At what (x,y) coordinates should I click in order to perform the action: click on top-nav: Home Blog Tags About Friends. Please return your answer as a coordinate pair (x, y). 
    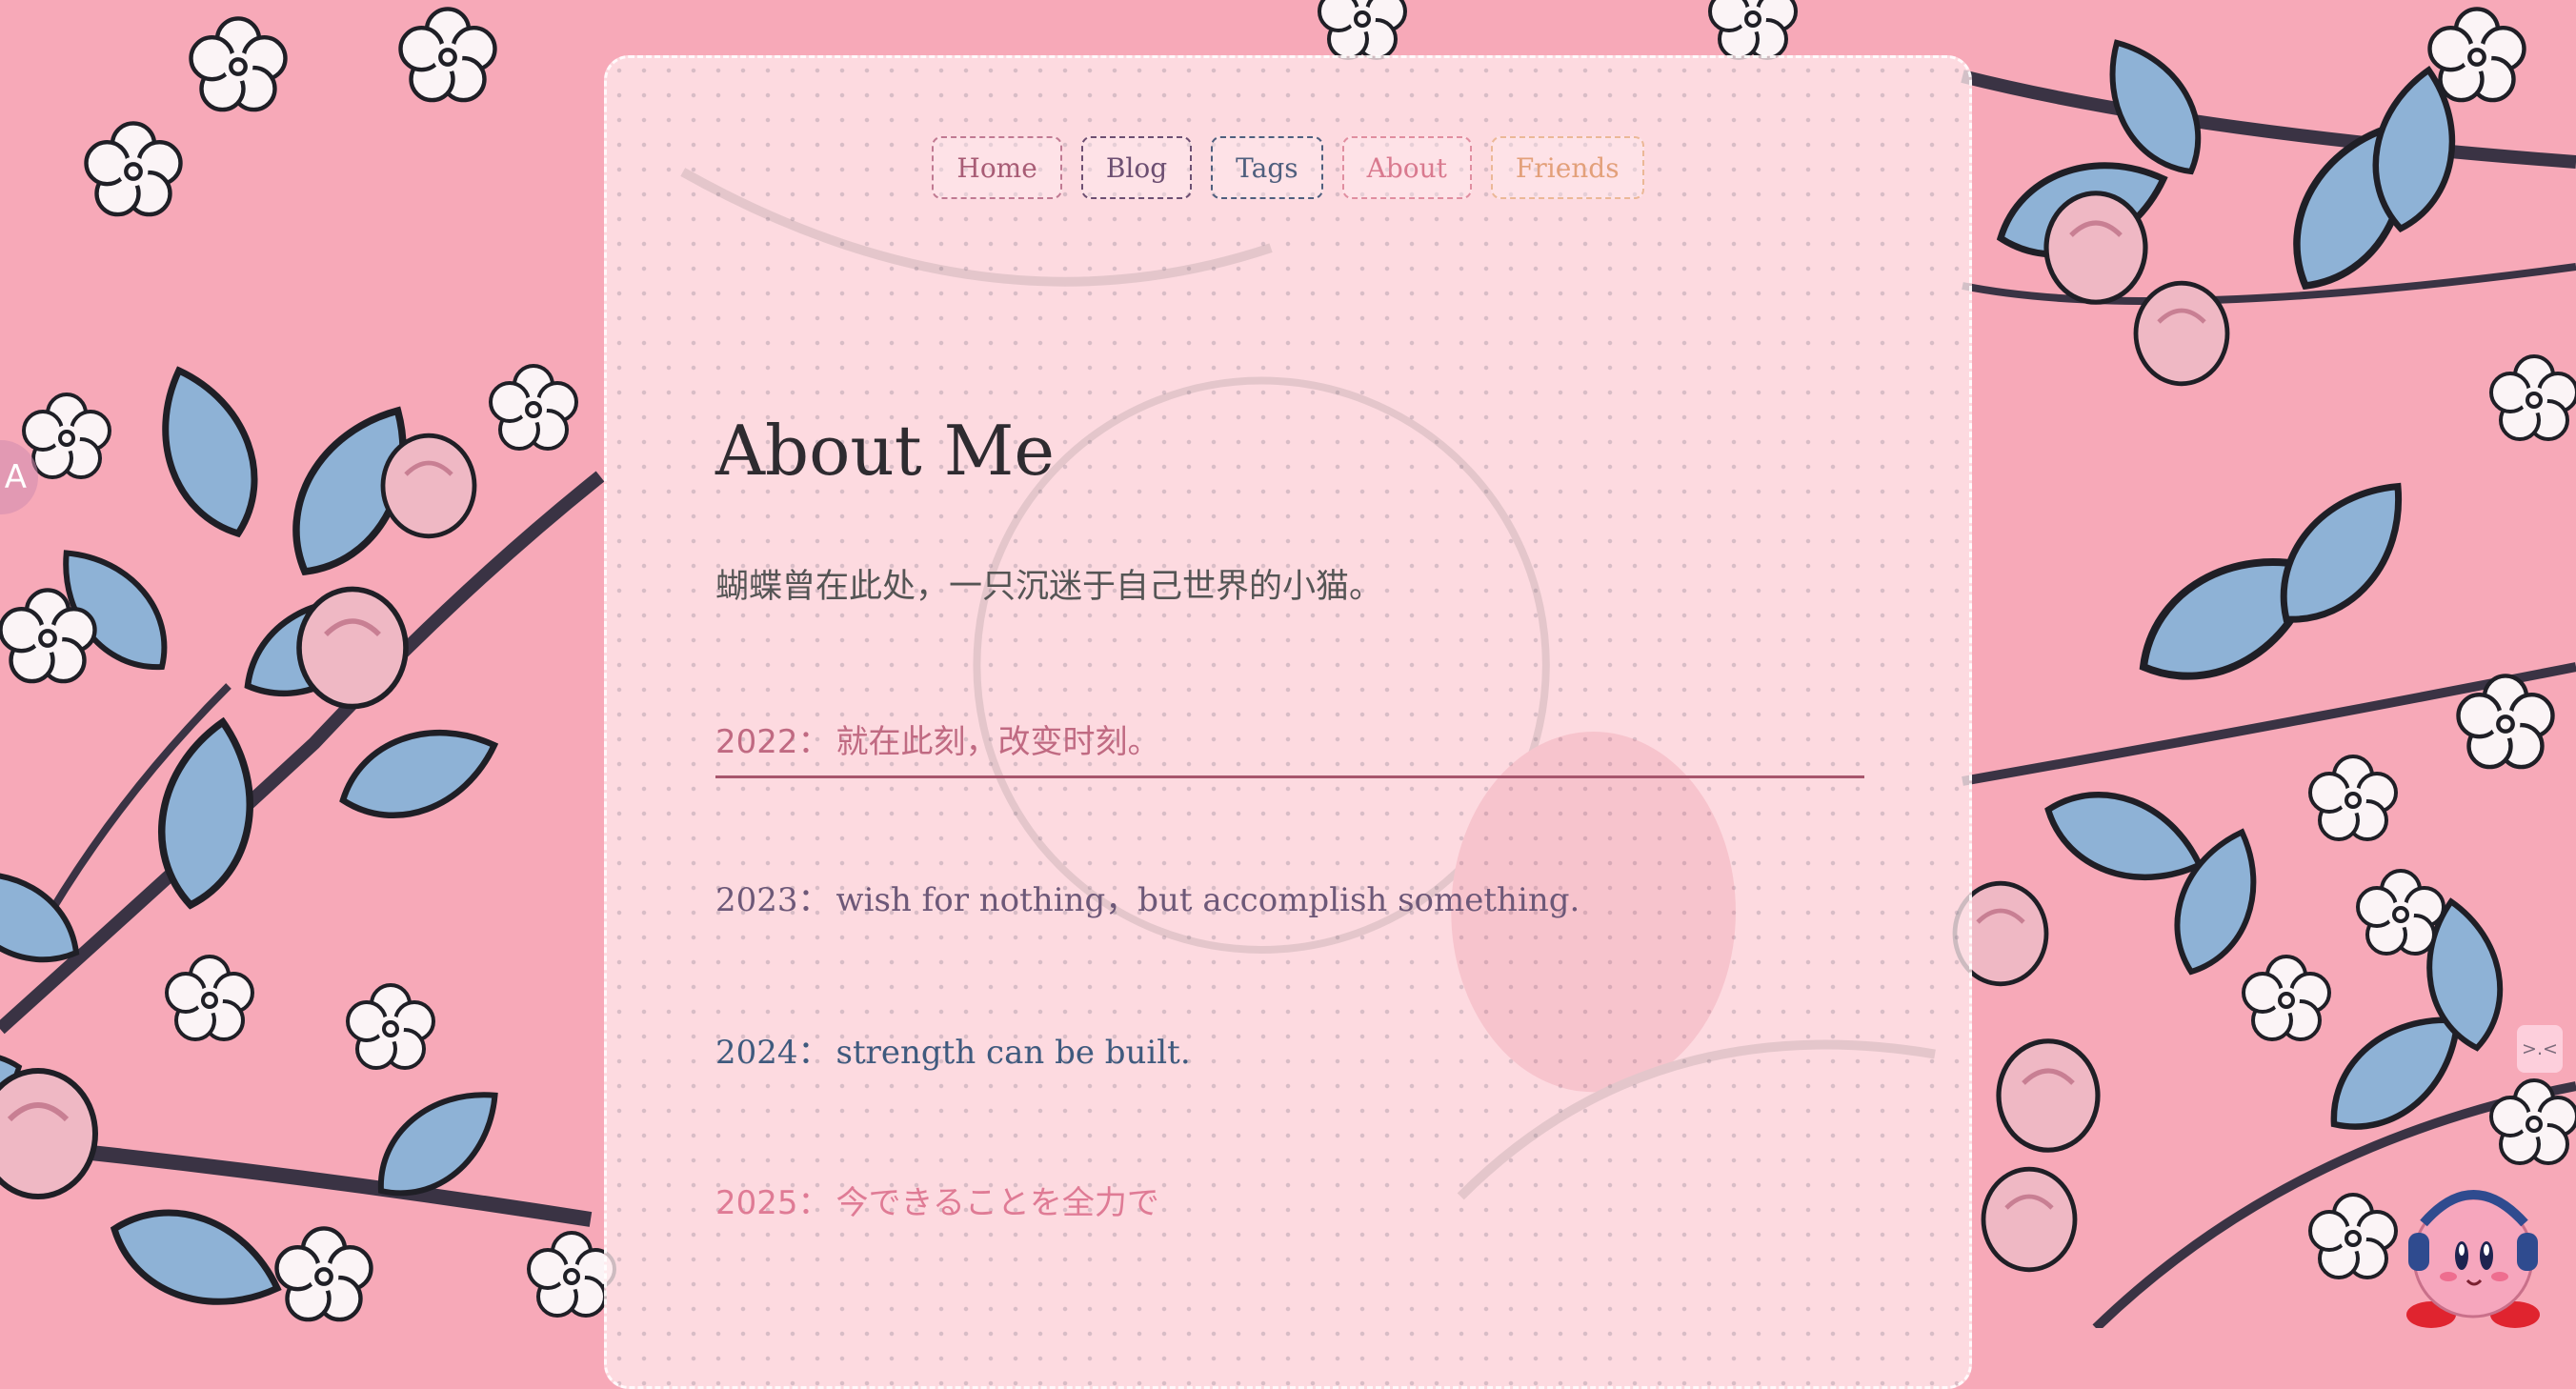
    Looking at the image, I should click on (1288, 167).